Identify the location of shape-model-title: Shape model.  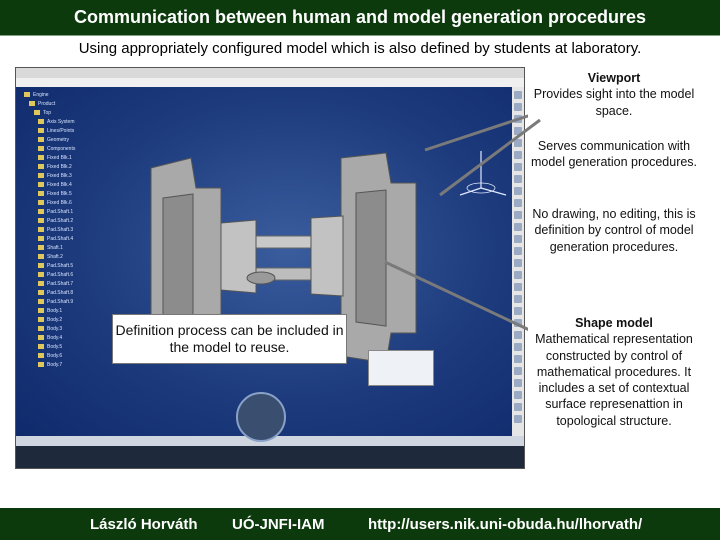
(614, 323).